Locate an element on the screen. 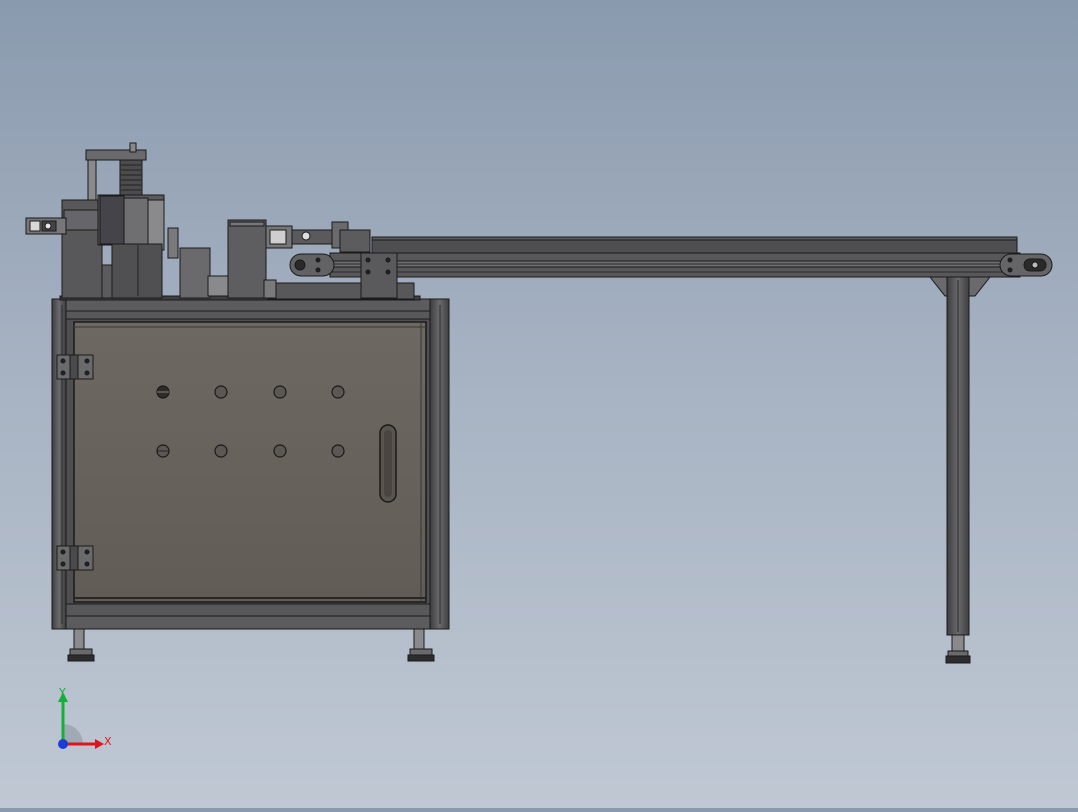 The image size is (1078, 812). coordinate-triad: X Y is located at coordinates (85, 720).